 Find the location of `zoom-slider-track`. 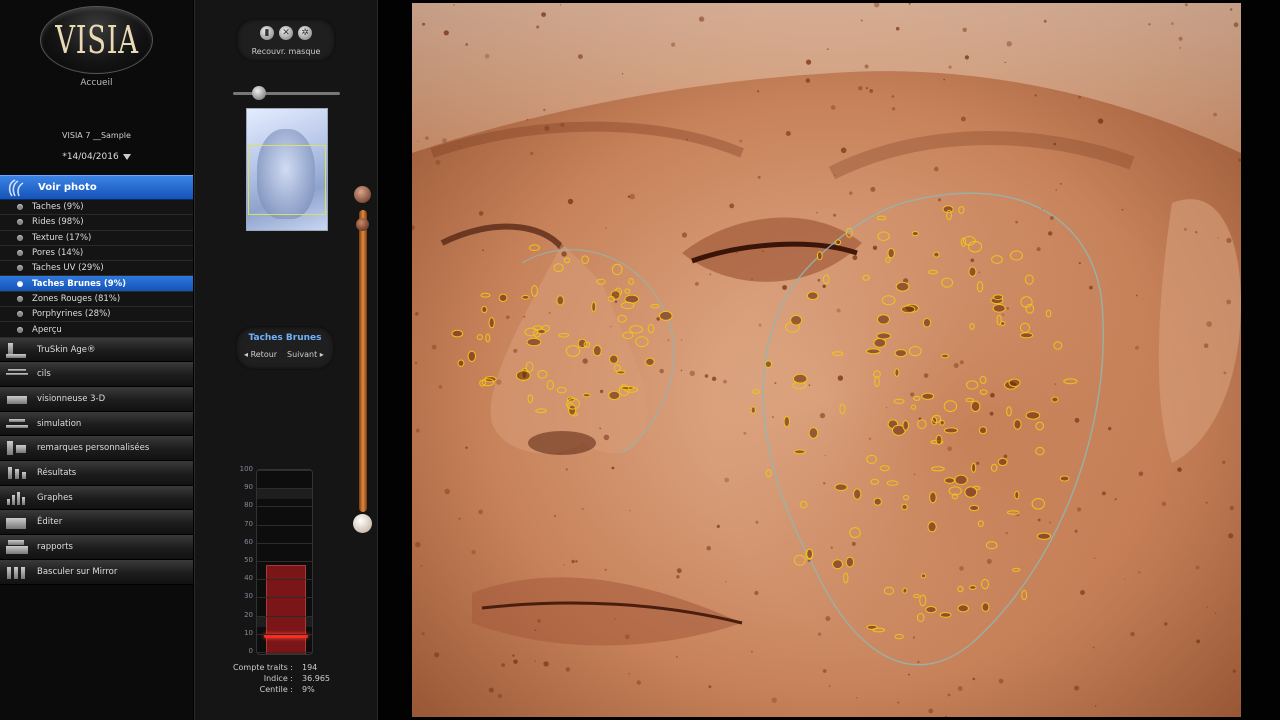

zoom-slider-track is located at coordinates (286, 93).